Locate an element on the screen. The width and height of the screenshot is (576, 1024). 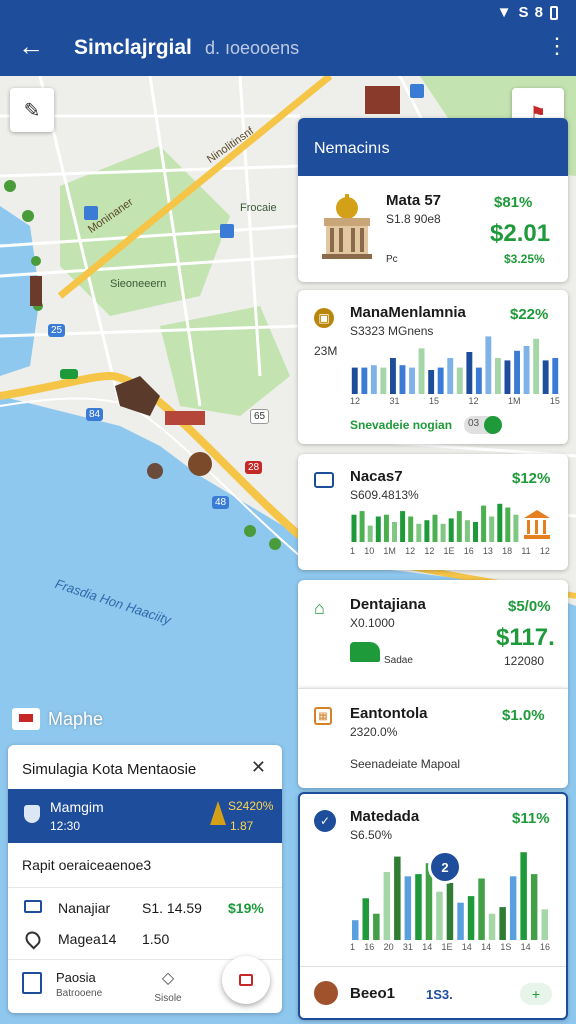
x-tick-label: 1 is located at coordinates (353, 551).